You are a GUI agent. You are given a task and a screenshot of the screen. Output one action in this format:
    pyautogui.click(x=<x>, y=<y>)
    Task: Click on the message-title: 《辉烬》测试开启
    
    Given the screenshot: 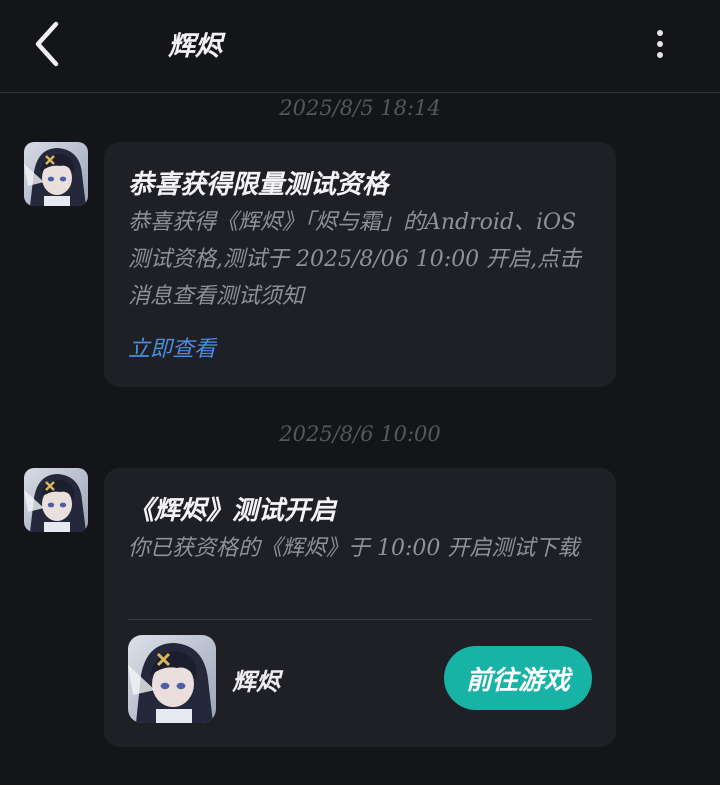 What is the action you would take?
    pyautogui.click(x=232, y=511)
    